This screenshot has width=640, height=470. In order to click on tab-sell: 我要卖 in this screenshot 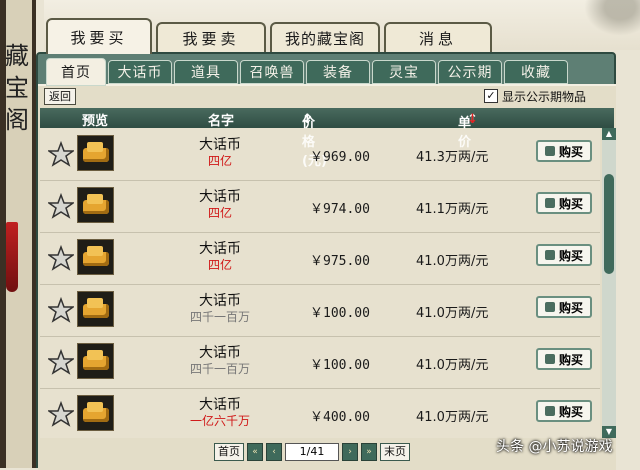, I will do `click(211, 37)`.